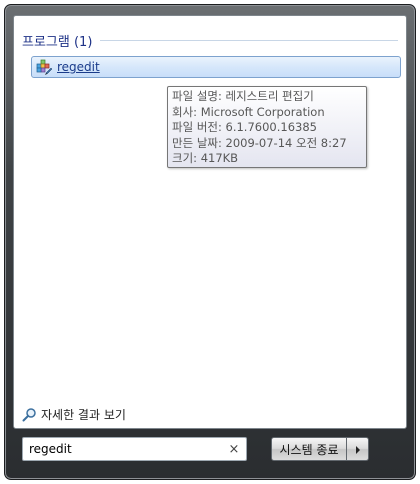 This screenshot has height=484, width=420. Describe the element at coordinates (124, 449) in the screenshot. I see `search-input` at that location.